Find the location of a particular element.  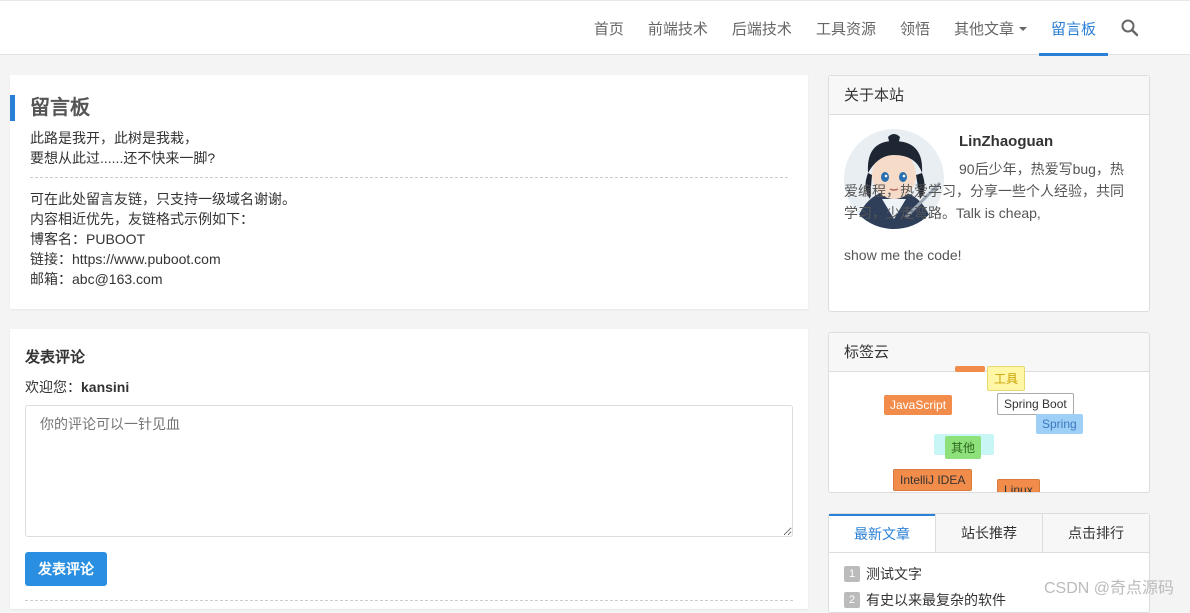

article-list-item: 2 有史以来最复杂的软件 is located at coordinates (925, 600).